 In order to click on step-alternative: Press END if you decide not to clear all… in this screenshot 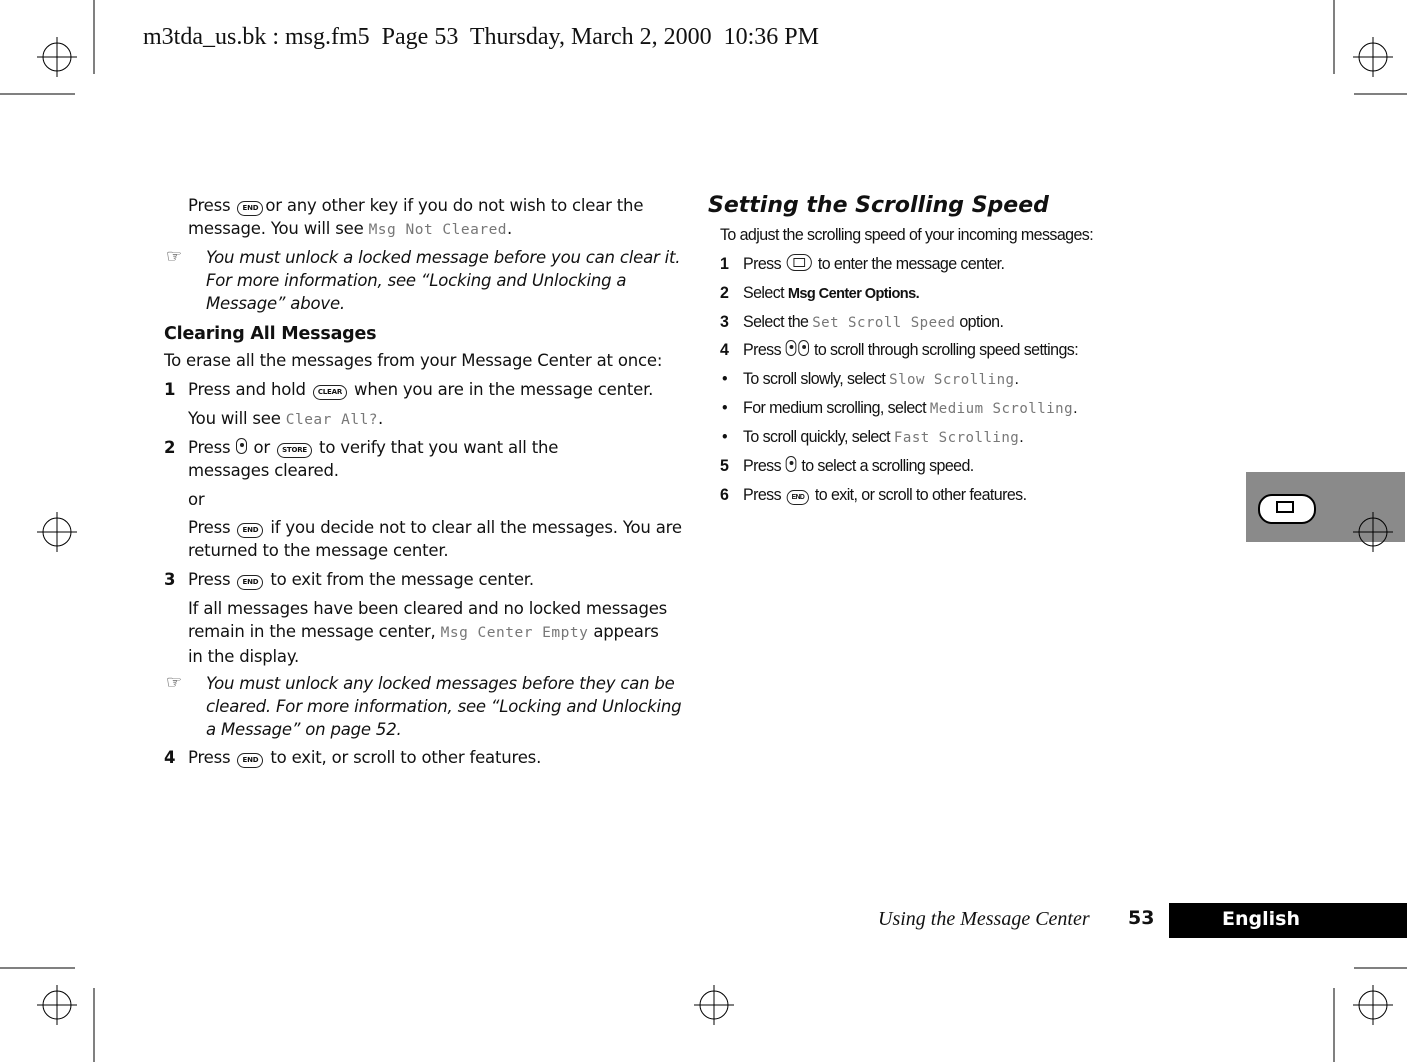, I will do `click(435, 539)`.